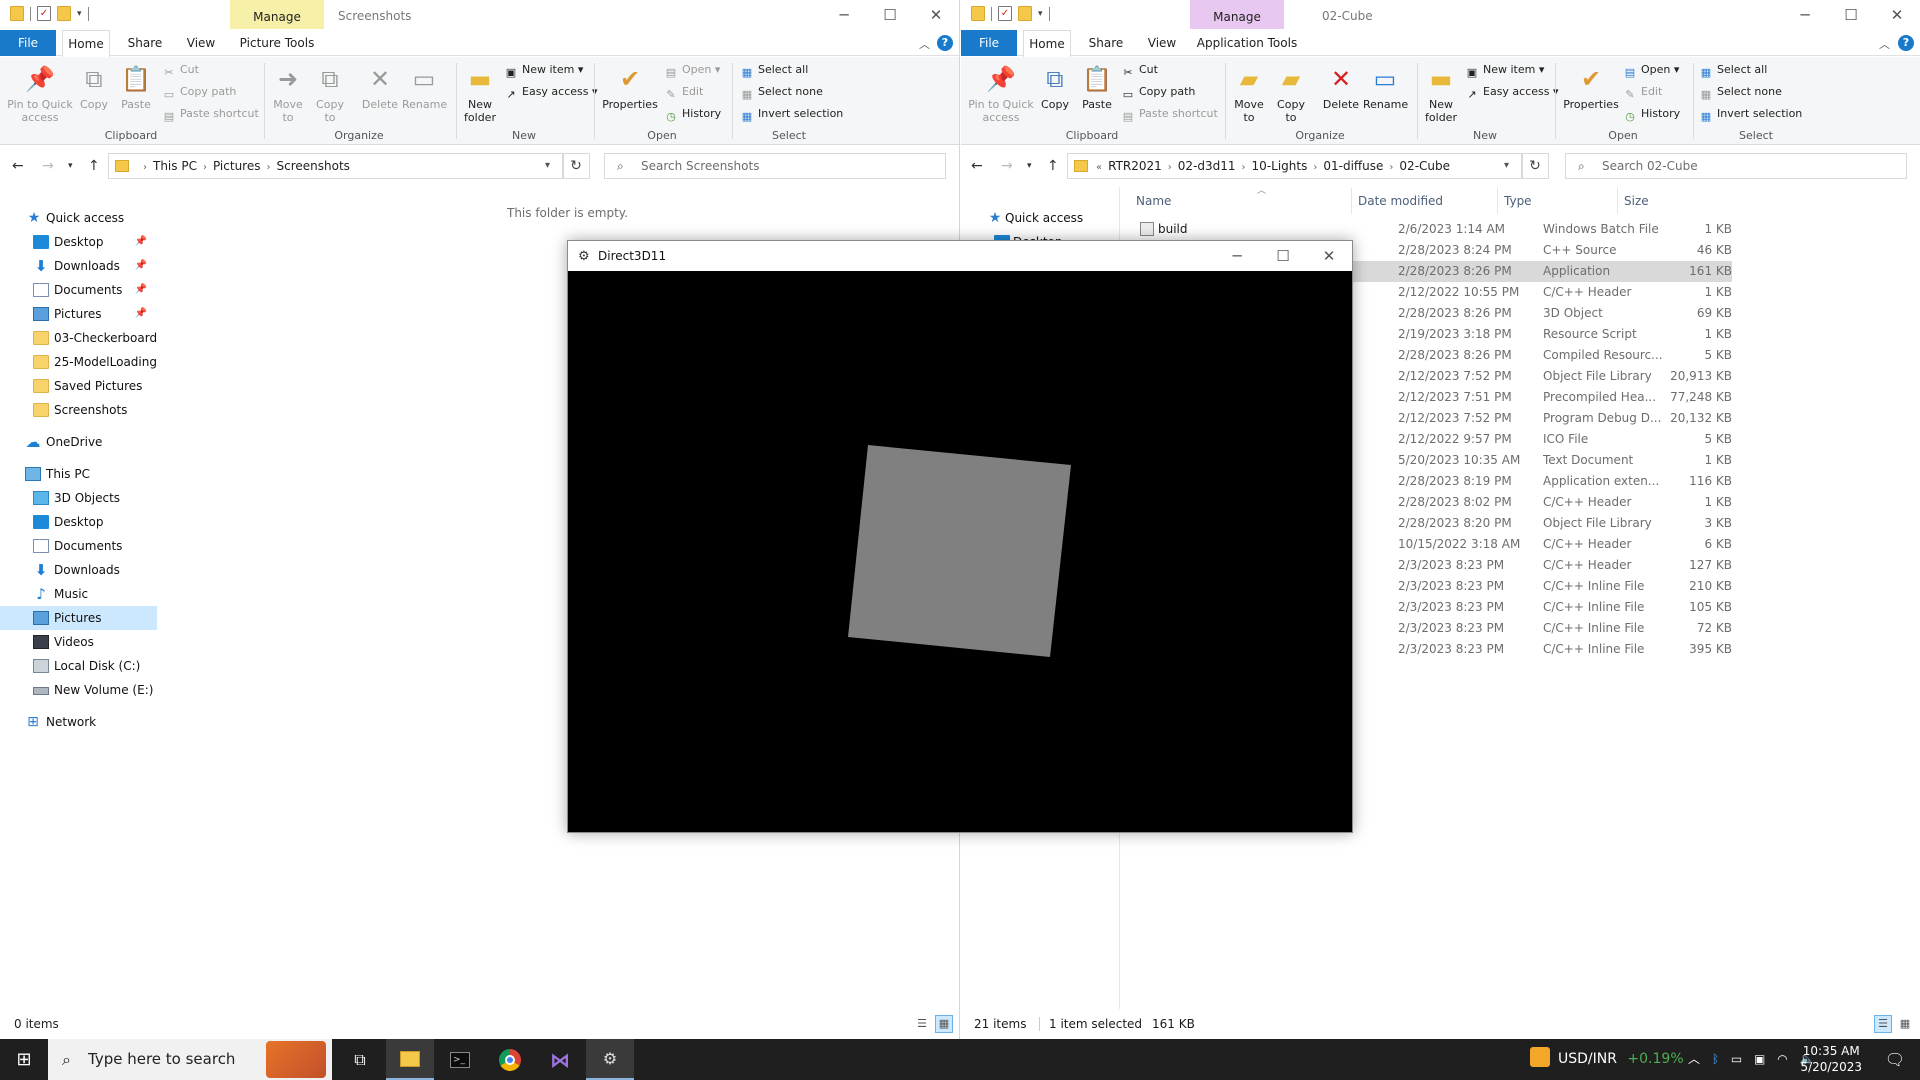 The width and height of the screenshot is (1920, 1080). I want to click on column-header-date: Date modified, so click(1425, 201).